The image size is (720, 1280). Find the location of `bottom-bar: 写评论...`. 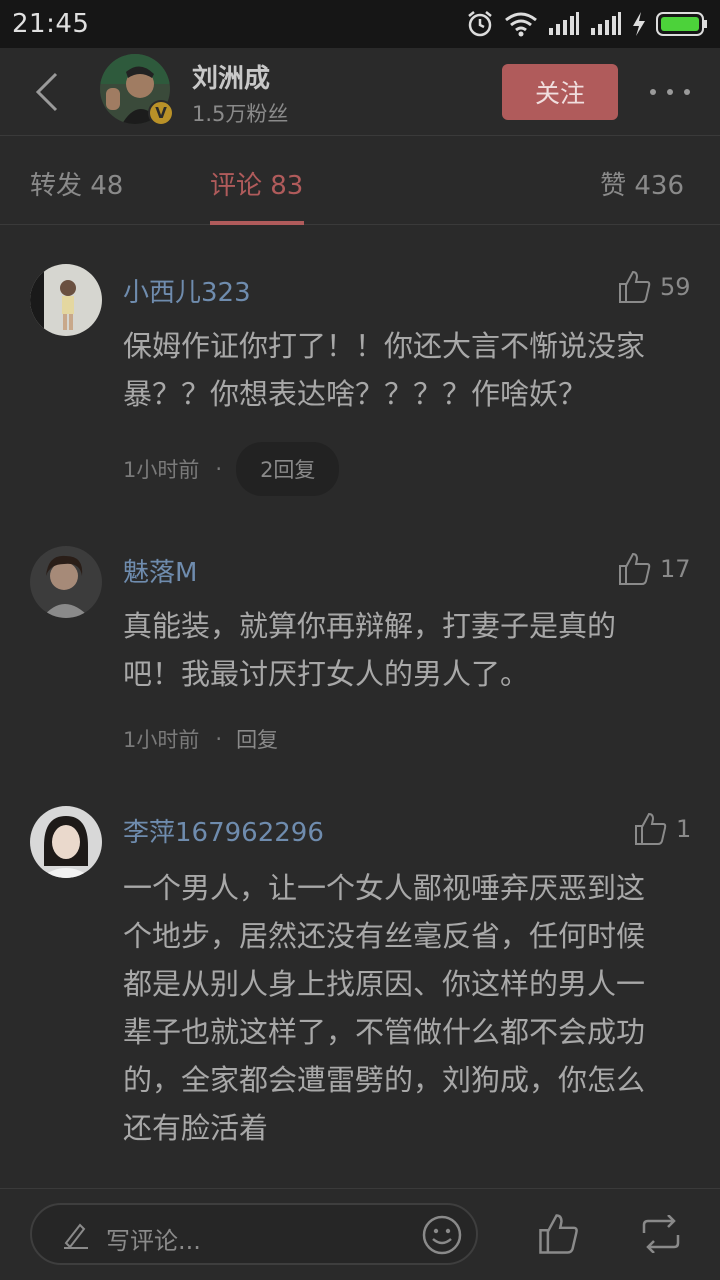

bottom-bar: 写评论... is located at coordinates (360, 1234).